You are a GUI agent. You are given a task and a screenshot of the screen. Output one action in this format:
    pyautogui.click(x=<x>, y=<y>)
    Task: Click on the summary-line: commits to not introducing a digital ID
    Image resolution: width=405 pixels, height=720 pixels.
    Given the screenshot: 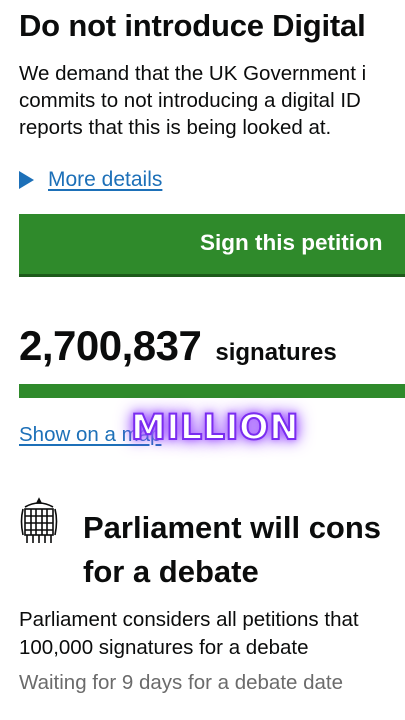 What is the action you would take?
    pyautogui.click(x=190, y=100)
    